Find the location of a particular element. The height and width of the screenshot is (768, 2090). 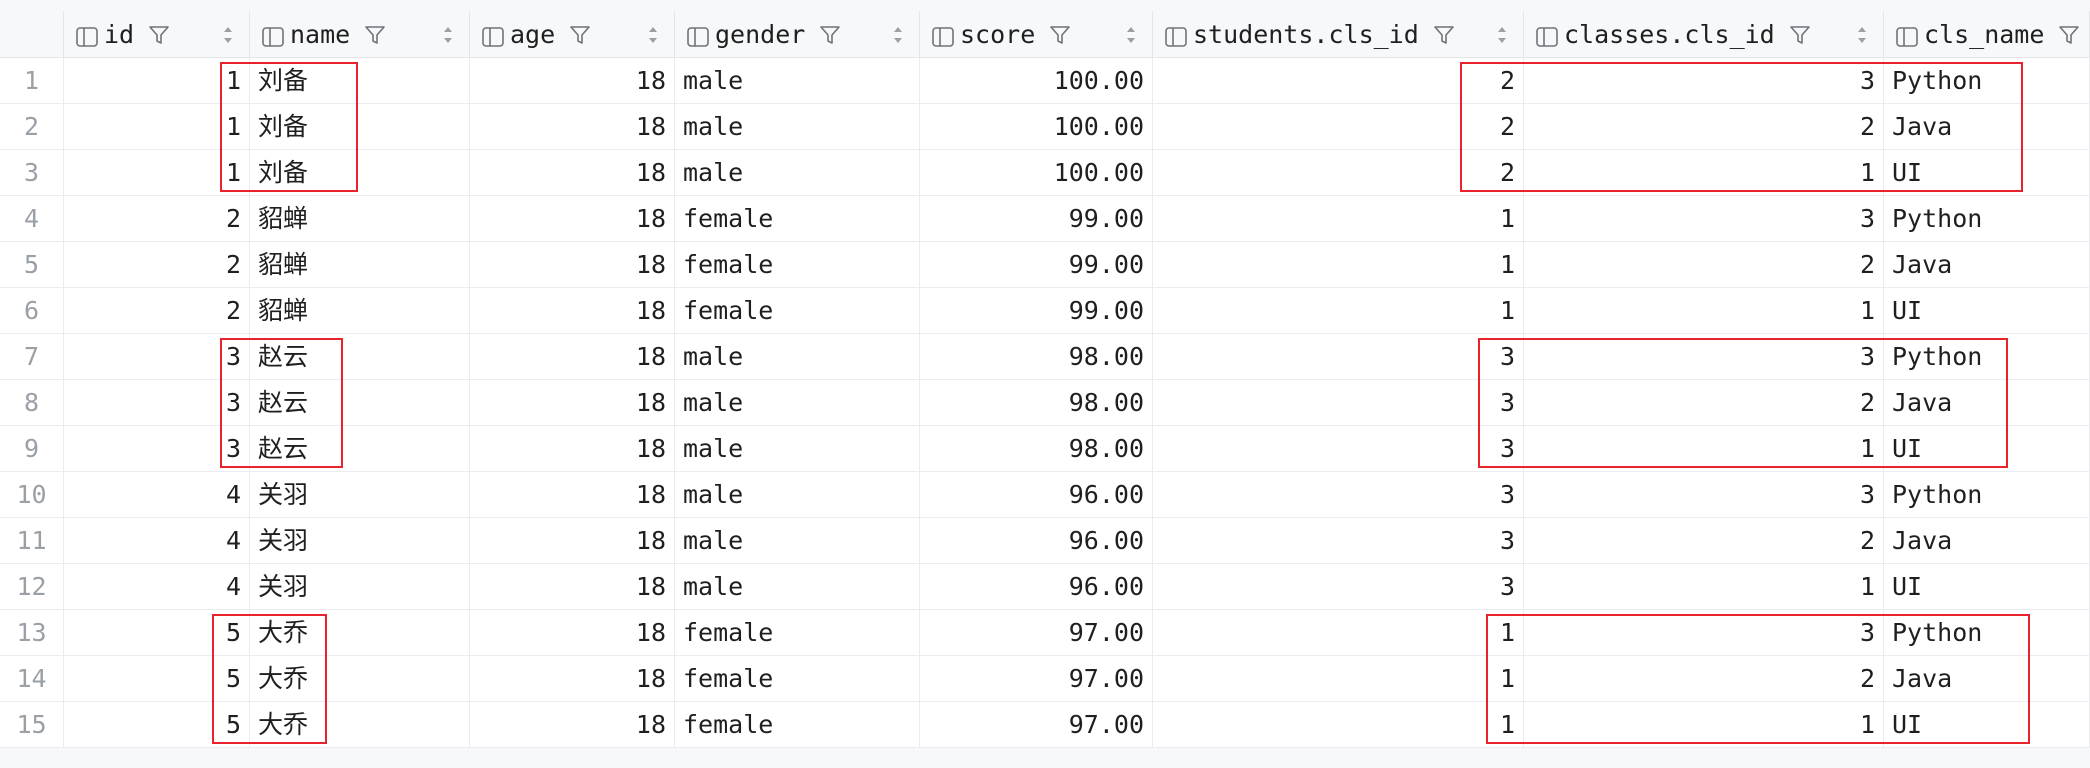

cell-score: 96.00 is located at coordinates (1036, 540).